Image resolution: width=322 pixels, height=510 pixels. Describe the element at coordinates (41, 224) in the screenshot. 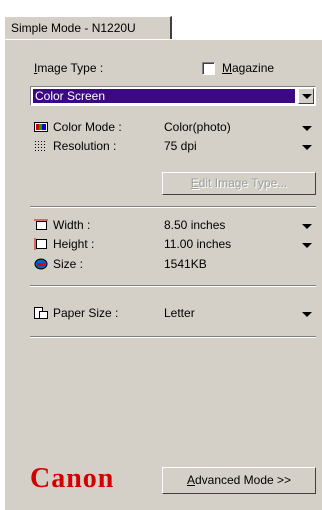

I see `width-icon` at that location.